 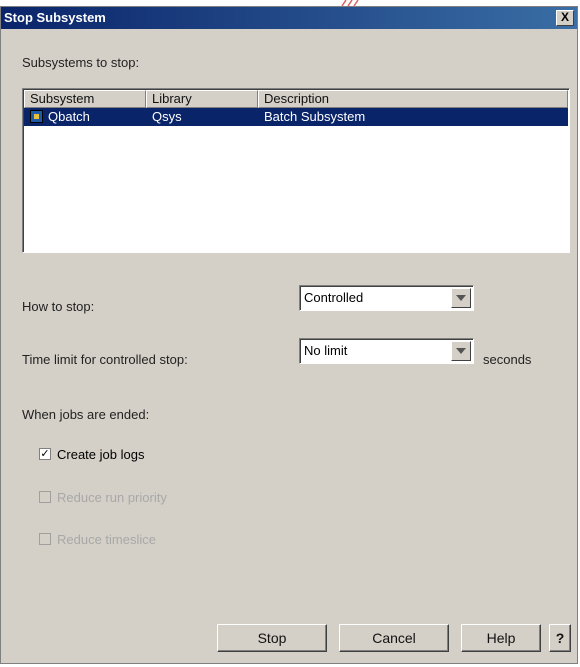 What do you see at coordinates (326, 350) in the screenshot?
I see `time-limit-value: No limit` at bounding box center [326, 350].